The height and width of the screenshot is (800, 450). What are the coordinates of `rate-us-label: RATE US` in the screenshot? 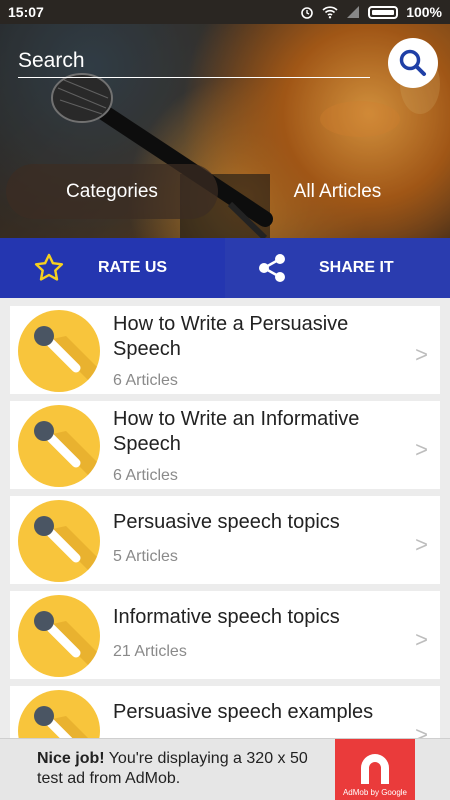 It's located at (133, 267).